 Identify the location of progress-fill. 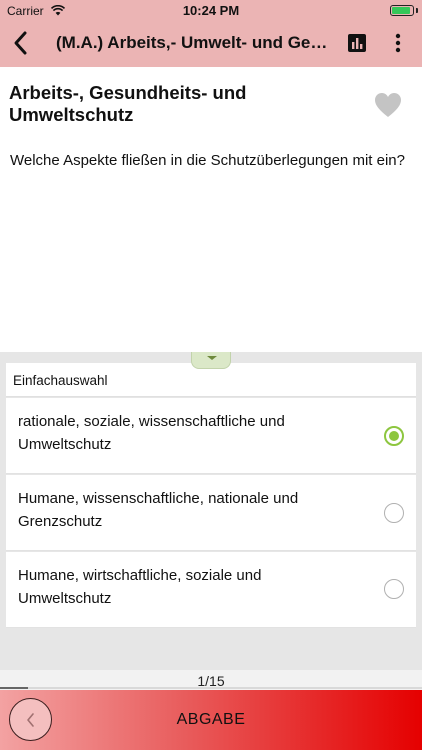
(14, 688).